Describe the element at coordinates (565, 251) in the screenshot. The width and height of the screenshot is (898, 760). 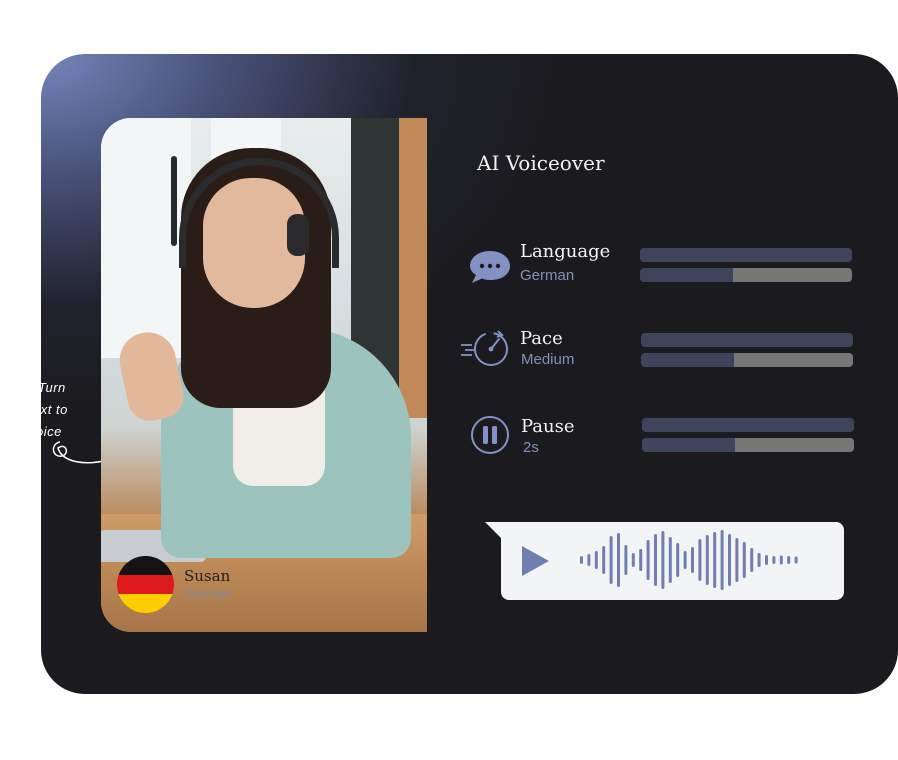
I see `language-label: Language` at that location.